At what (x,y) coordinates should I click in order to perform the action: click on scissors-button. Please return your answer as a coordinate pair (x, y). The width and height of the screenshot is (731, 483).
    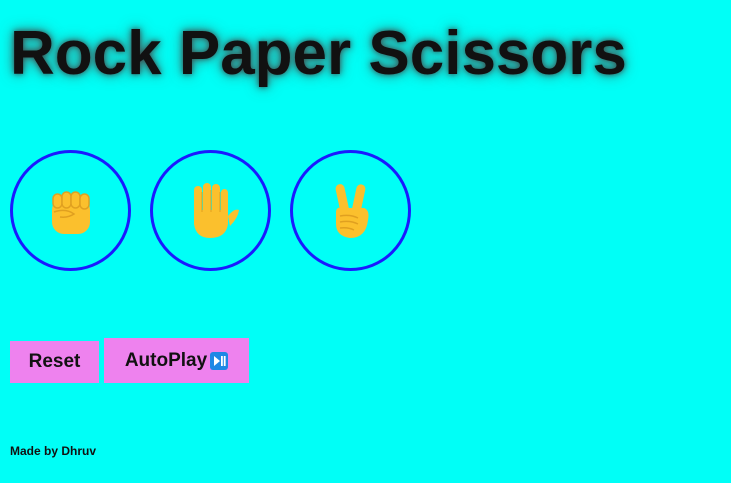
    Looking at the image, I should click on (350, 210).